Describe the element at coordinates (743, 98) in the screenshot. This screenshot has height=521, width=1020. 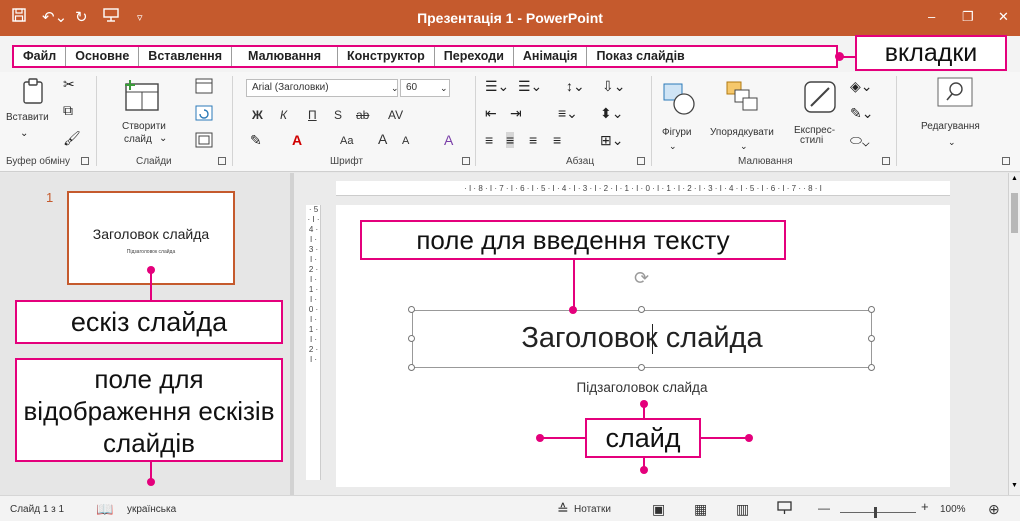
I see `arrange-icon` at that location.